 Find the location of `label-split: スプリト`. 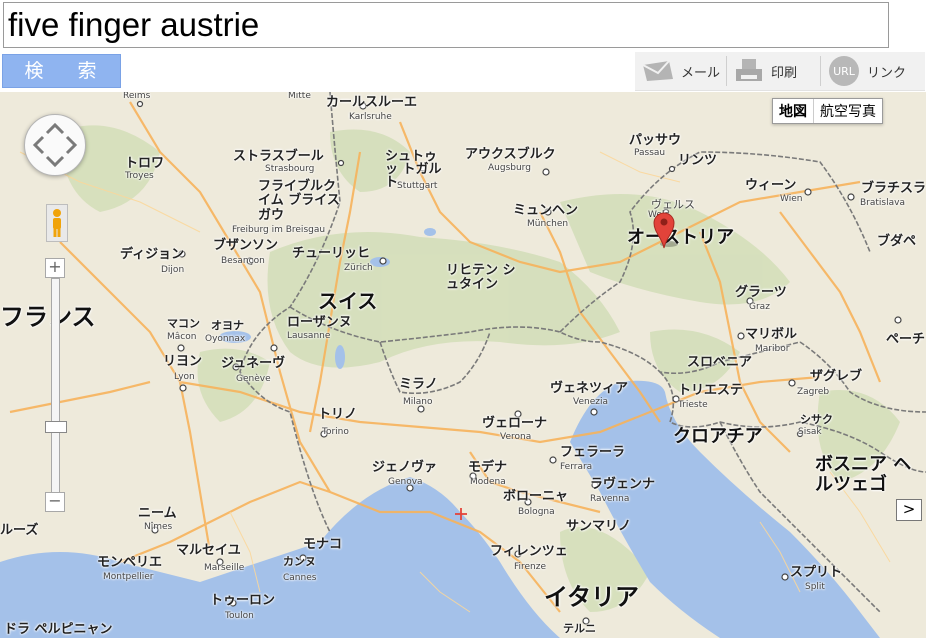

label-split: スプリト is located at coordinates (816, 572).